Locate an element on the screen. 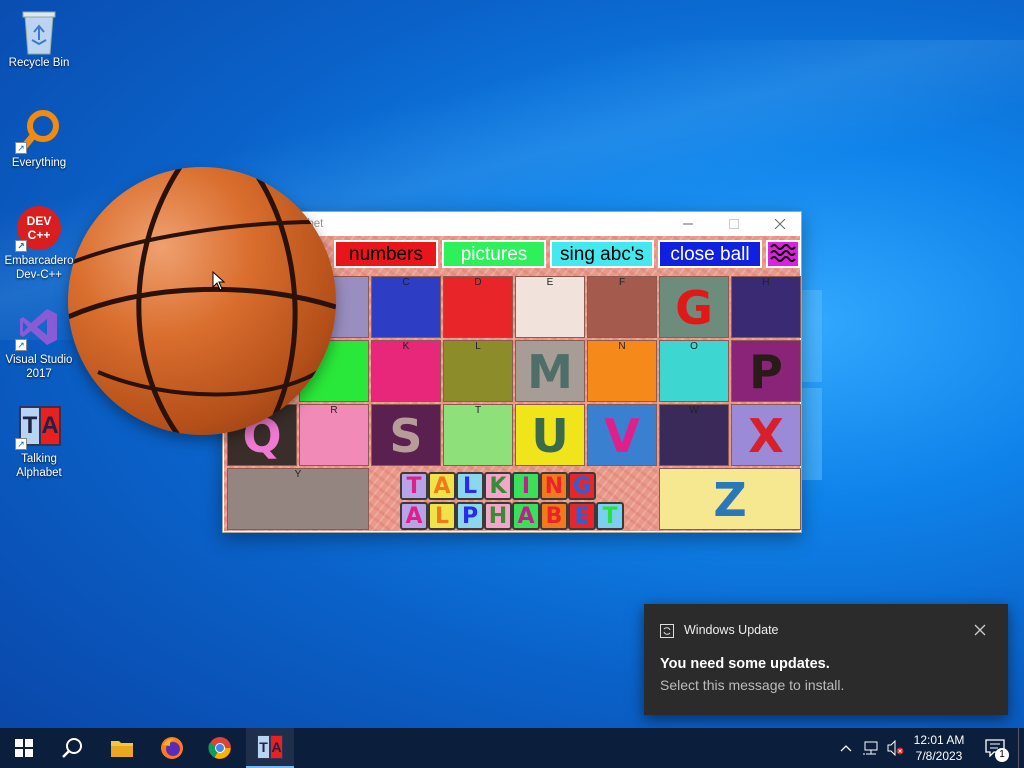  show-hidden-icons-button is located at coordinates (846, 748).